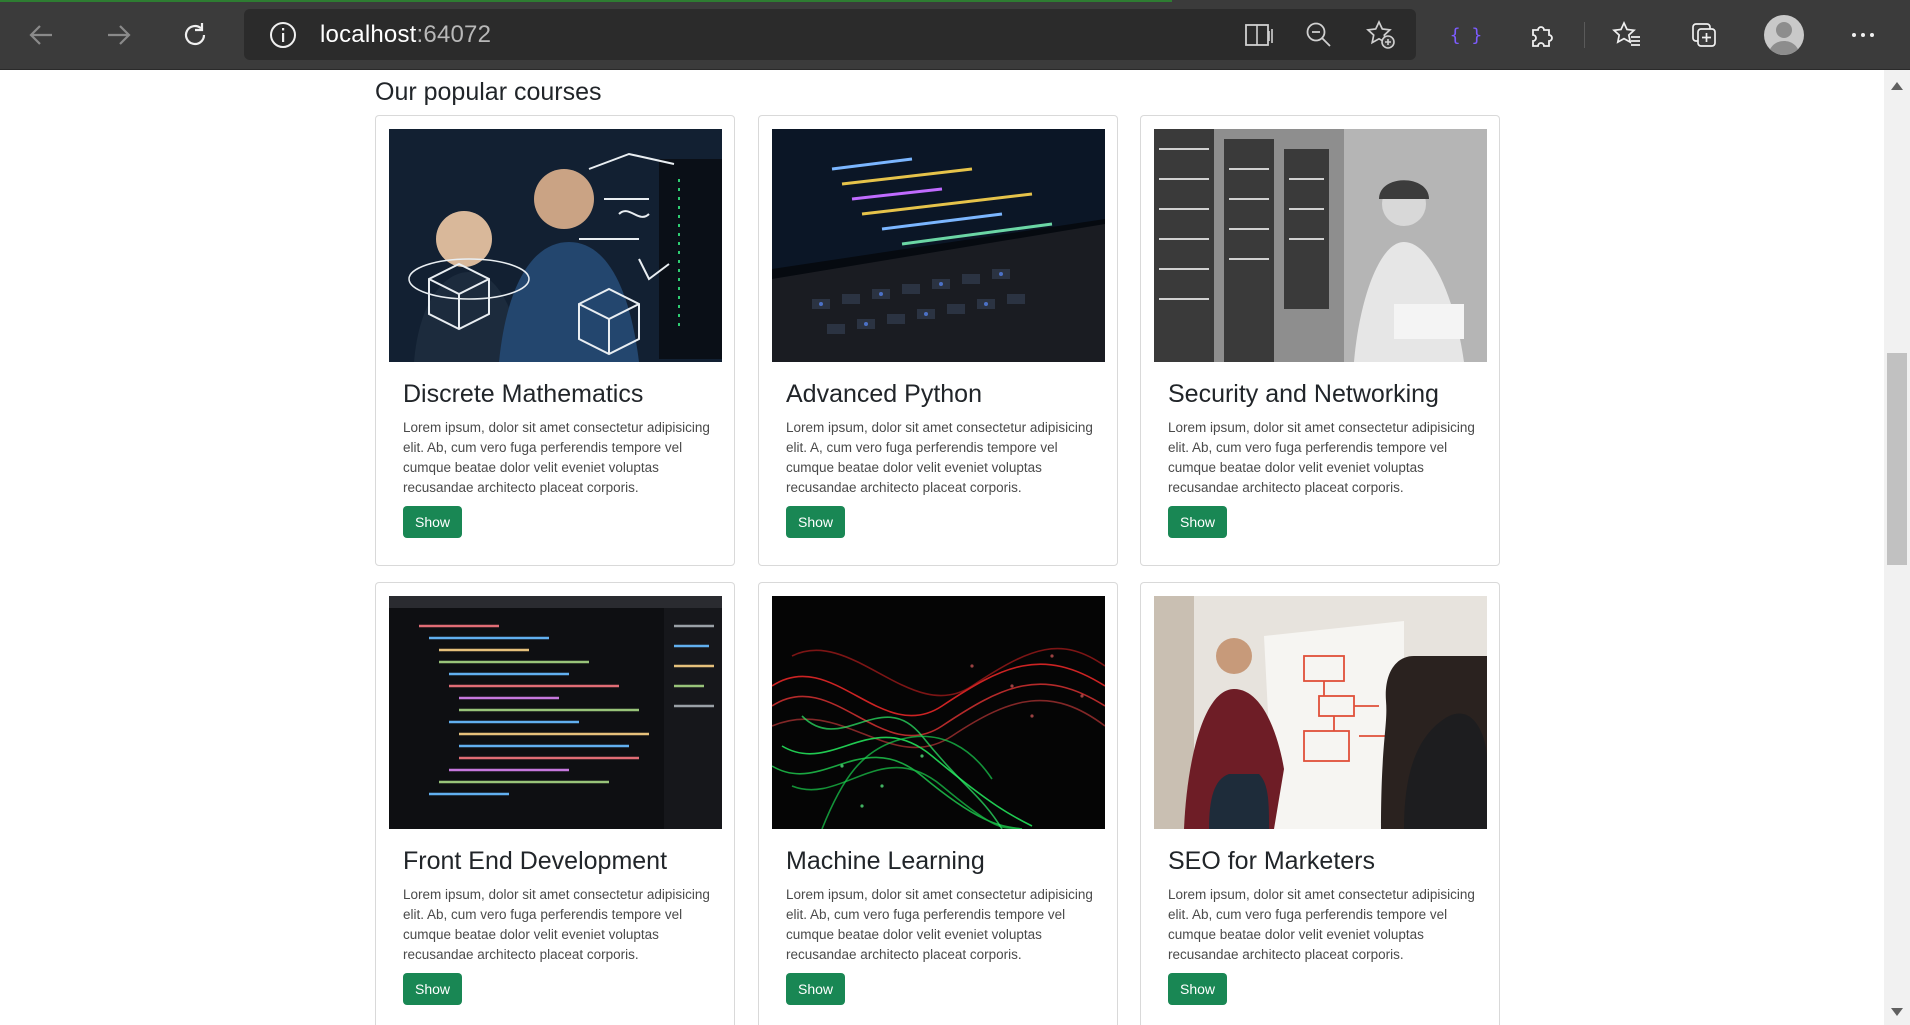 The height and width of the screenshot is (1025, 1910). I want to click on toolbar-separator, so click(1584, 35).